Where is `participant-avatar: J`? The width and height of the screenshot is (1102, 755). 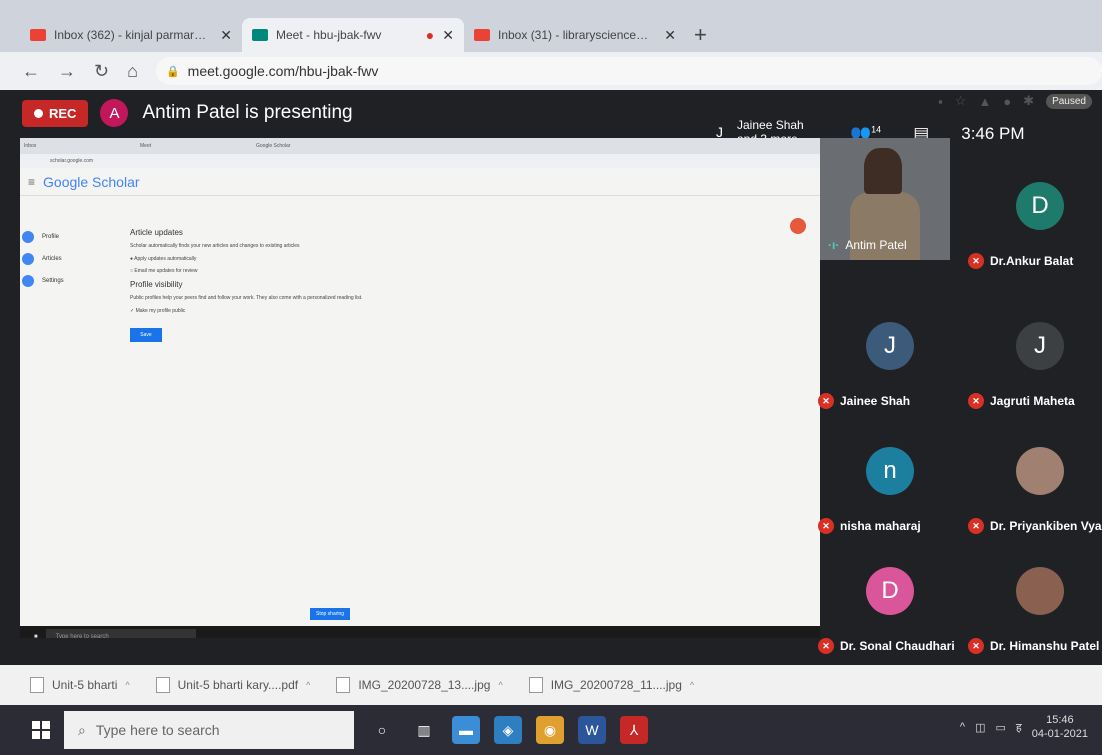
participant-avatar: J is located at coordinates (1040, 346).